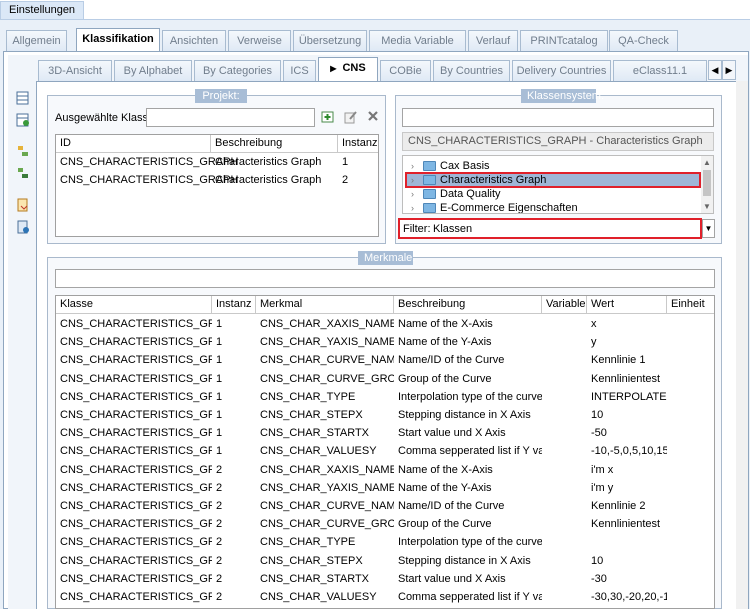 Image resolution: width=750 pixels, height=609 pixels. What do you see at coordinates (194, 40) in the screenshot?
I see `tab-ansichten: Ansichten` at bounding box center [194, 40].